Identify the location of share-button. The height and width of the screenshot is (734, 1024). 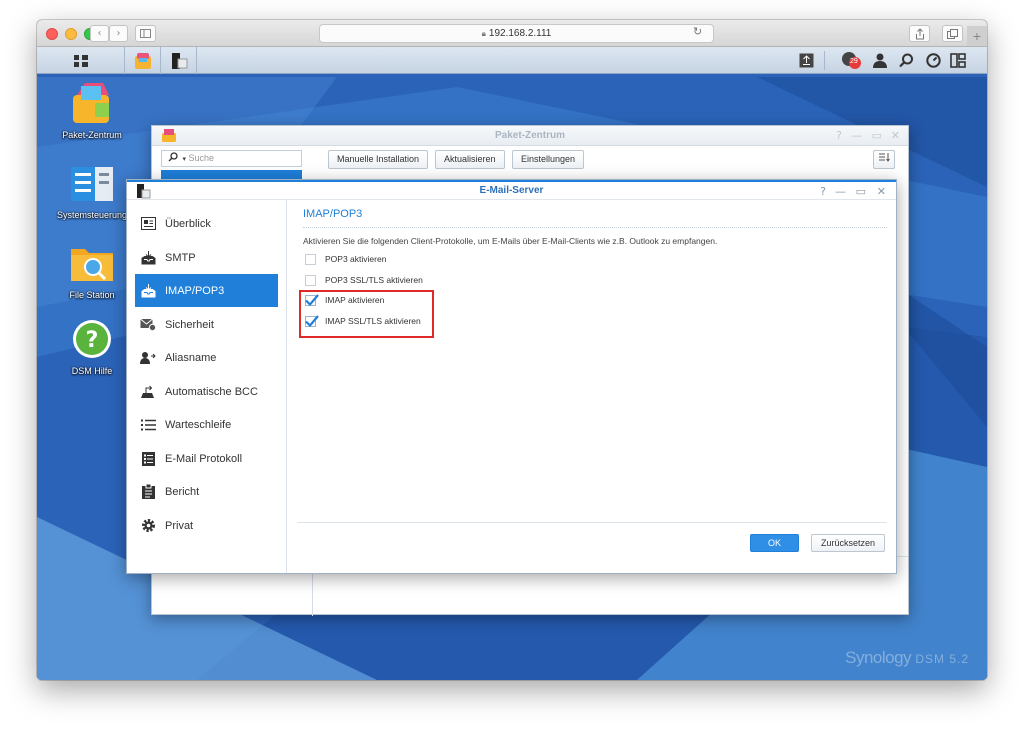
(919, 33).